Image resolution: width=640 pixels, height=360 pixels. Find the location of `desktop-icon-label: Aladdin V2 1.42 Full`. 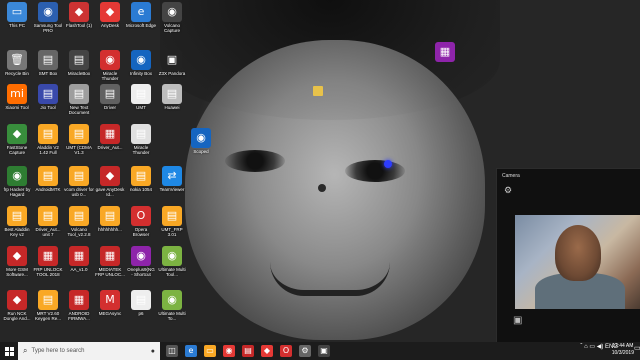

desktop-icon-label: Aladdin V2 1.42 Full is located at coordinates (48, 150).